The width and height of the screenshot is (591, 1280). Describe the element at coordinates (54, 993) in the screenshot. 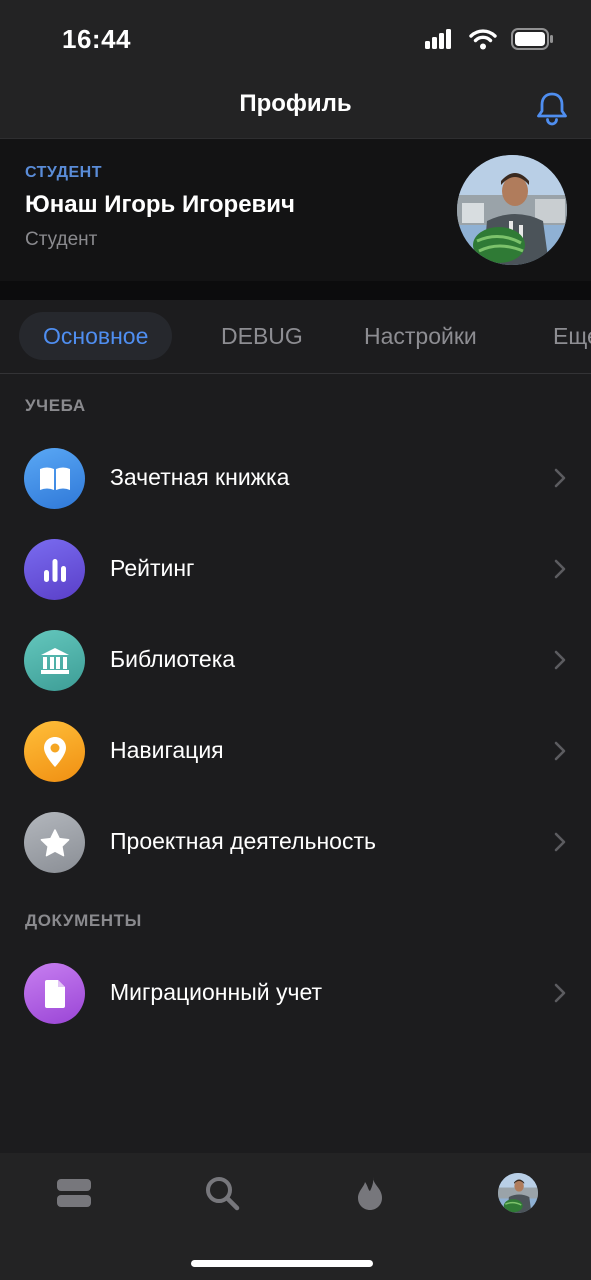

I see `document-icon` at that location.